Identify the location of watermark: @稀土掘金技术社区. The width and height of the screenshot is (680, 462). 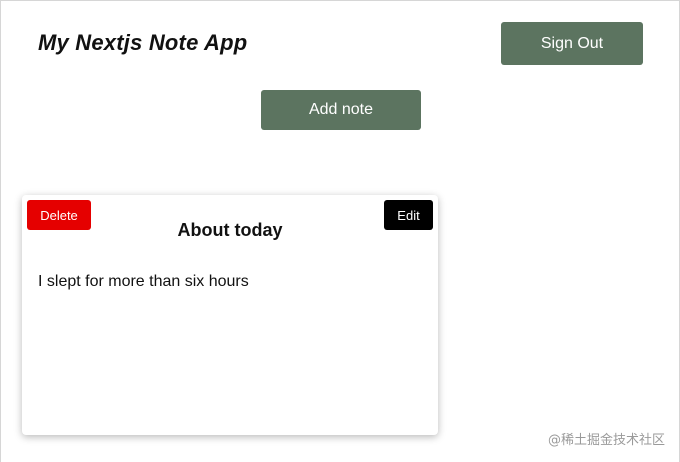
(606, 440).